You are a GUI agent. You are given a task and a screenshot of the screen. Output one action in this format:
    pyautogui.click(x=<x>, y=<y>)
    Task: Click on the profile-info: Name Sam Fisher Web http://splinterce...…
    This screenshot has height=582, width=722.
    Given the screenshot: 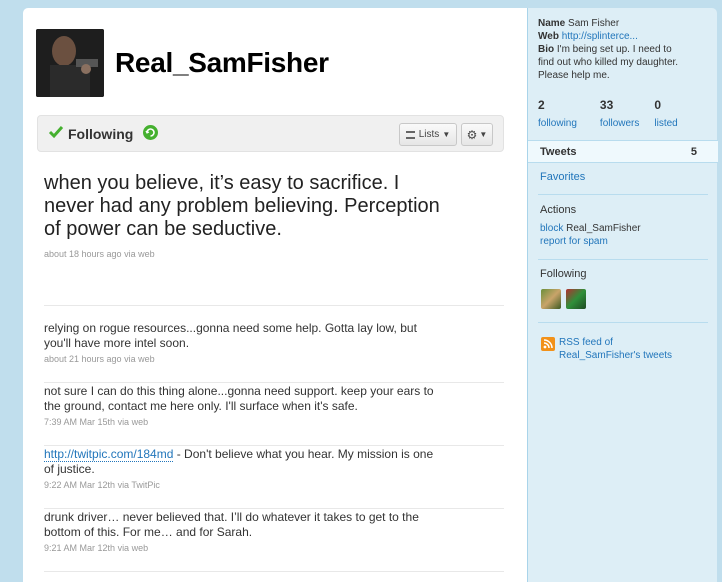 What is the action you would take?
    pyautogui.click(x=624, y=49)
    